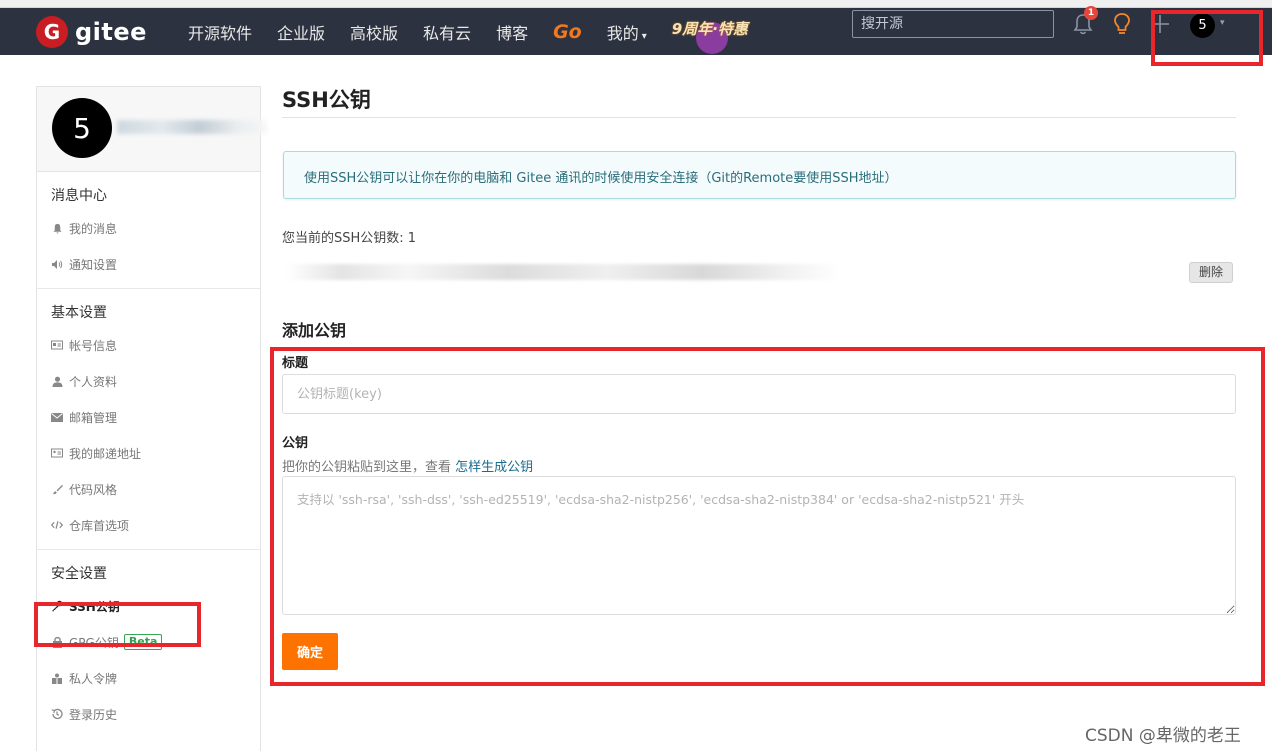 The width and height of the screenshot is (1272, 751). What do you see at coordinates (57, 525) in the screenshot?
I see `code-icon` at bounding box center [57, 525].